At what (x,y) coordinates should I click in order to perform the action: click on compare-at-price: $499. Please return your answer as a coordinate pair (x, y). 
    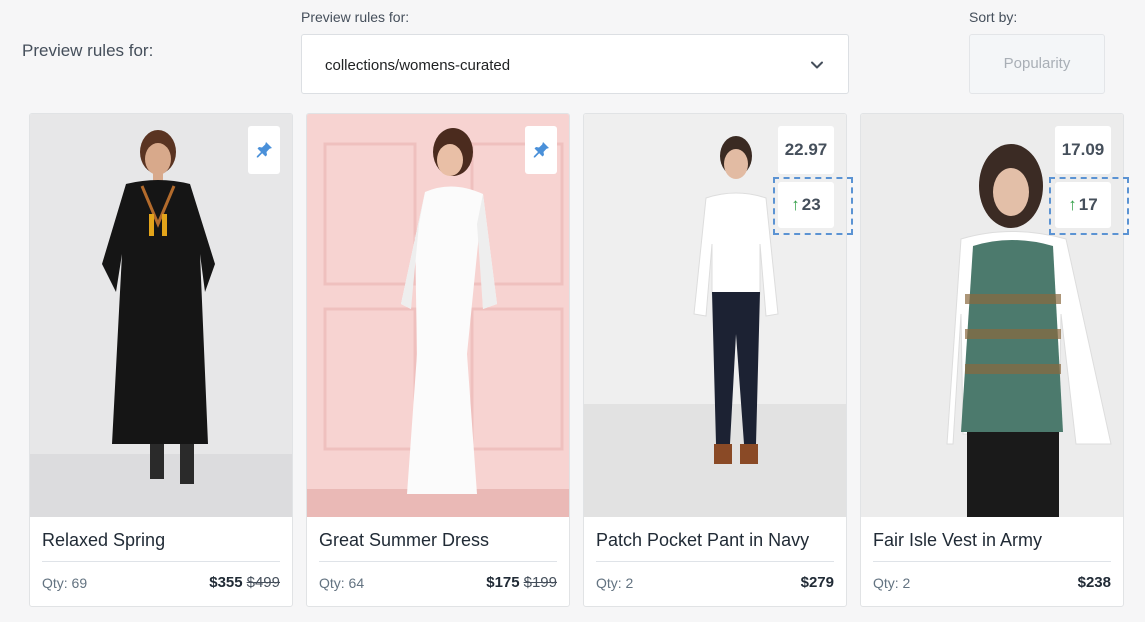
    Looking at the image, I should click on (263, 582).